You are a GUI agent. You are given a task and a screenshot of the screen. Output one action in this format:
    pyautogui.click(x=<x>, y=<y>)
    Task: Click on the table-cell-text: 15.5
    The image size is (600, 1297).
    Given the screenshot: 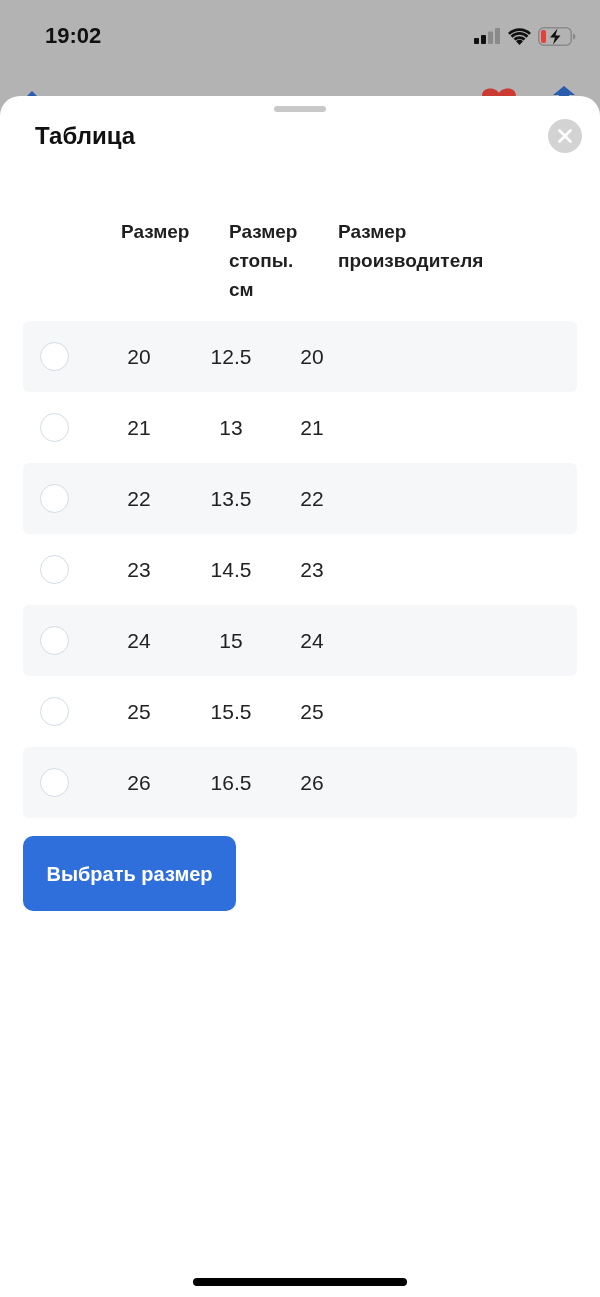 What is the action you would take?
    pyautogui.click(x=231, y=711)
    